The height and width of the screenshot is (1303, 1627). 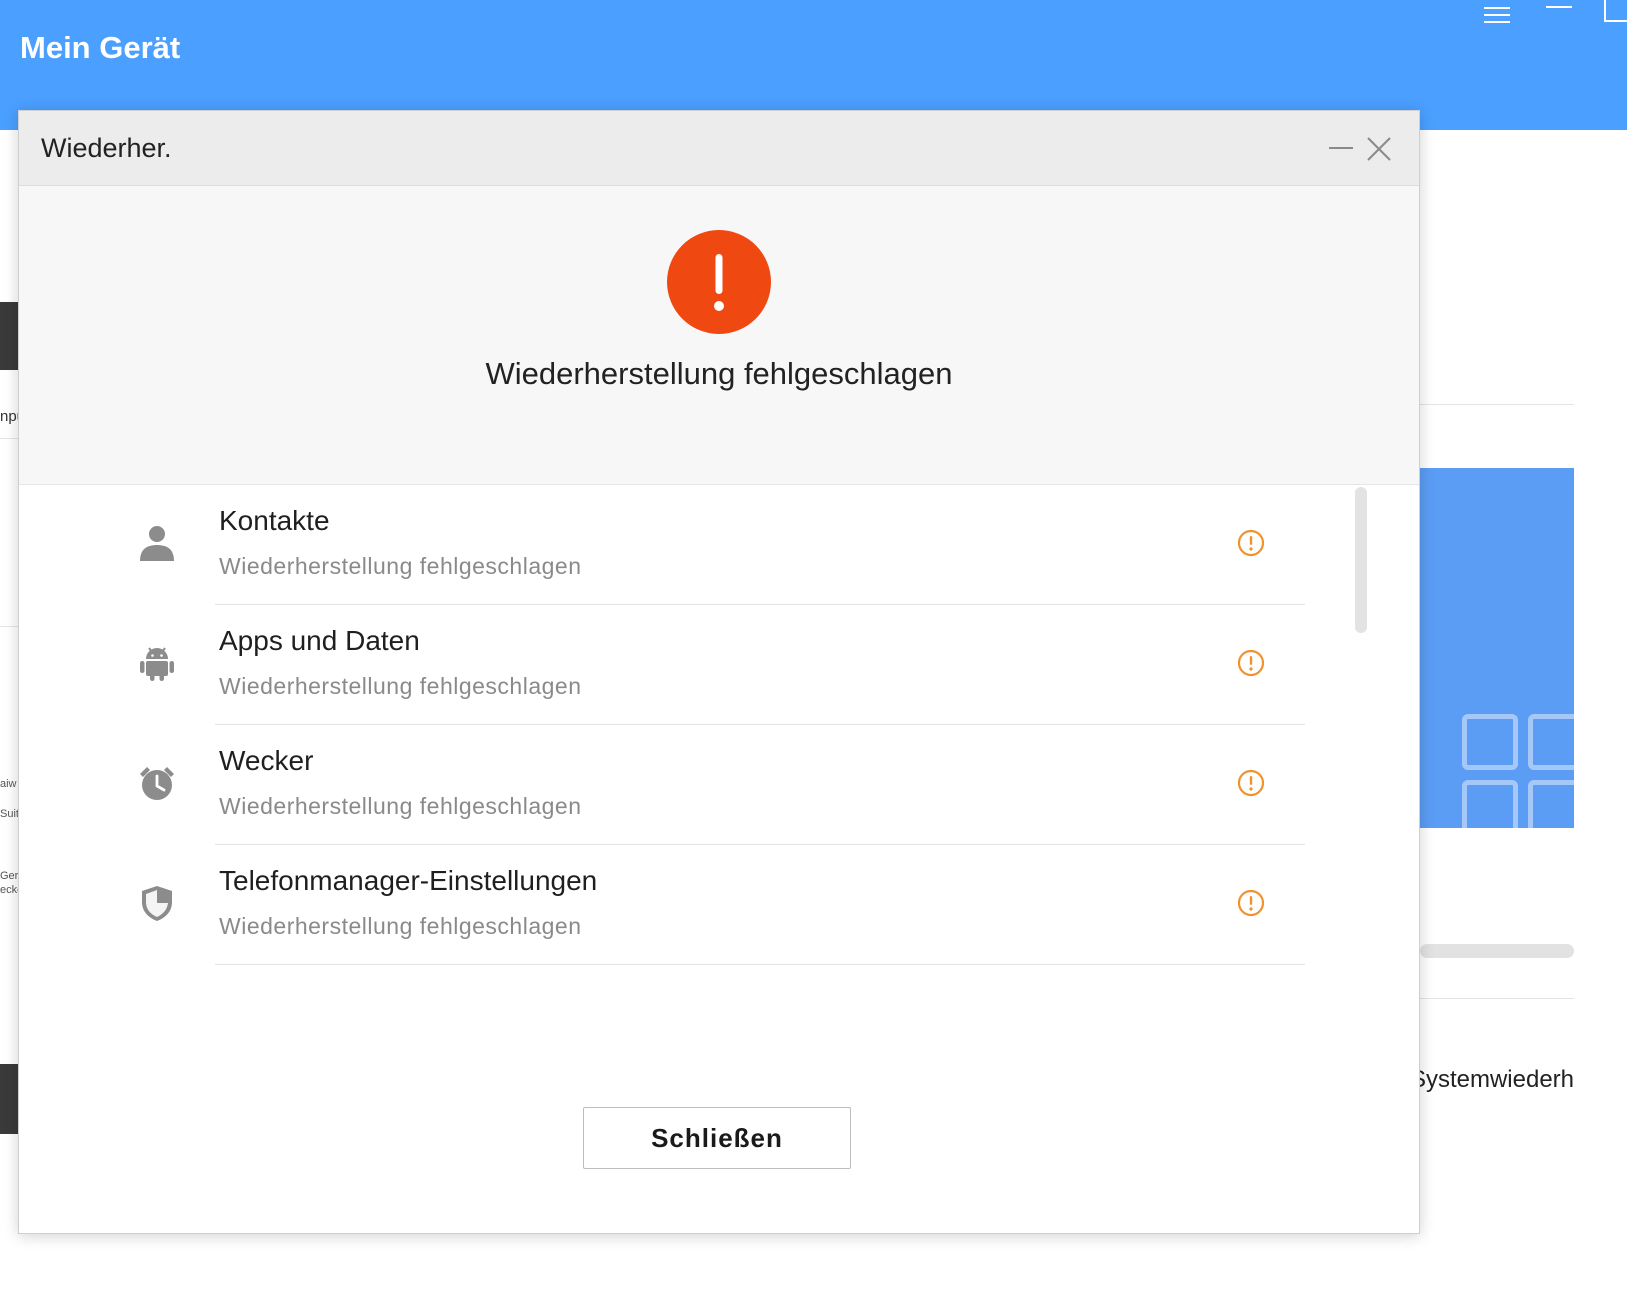 What do you see at coordinates (760, 964) in the screenshot?
I see `list-divider` at bounding box center [760, 964].